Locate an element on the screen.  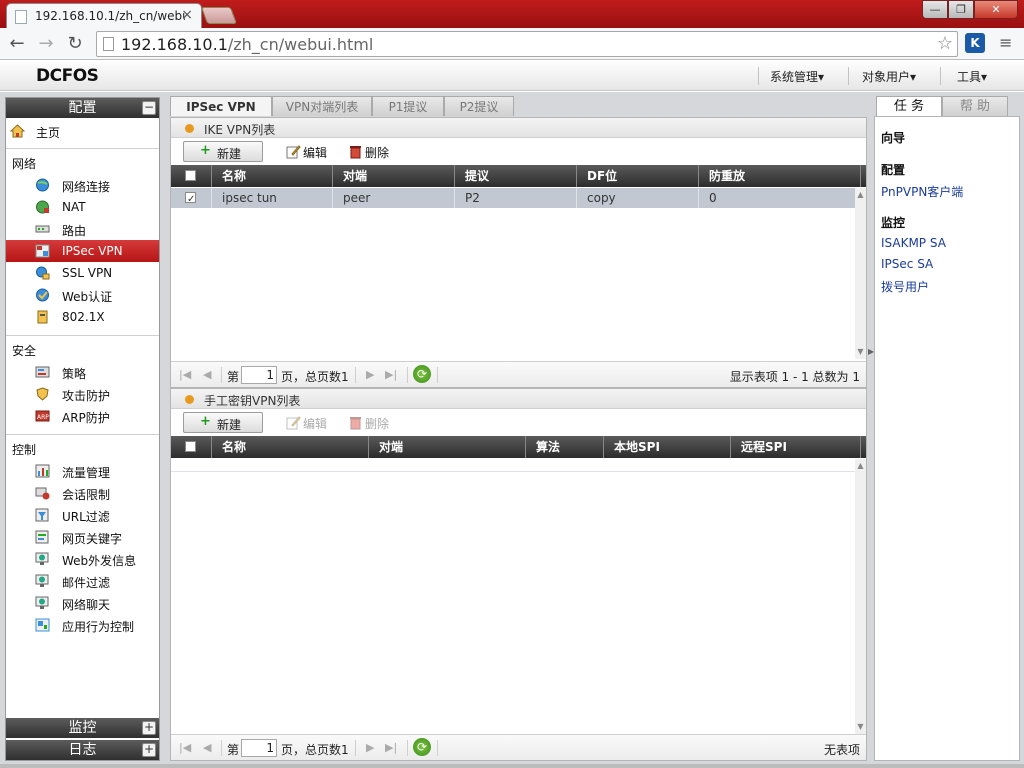
edit-icon is located at coordinates (293, 152).